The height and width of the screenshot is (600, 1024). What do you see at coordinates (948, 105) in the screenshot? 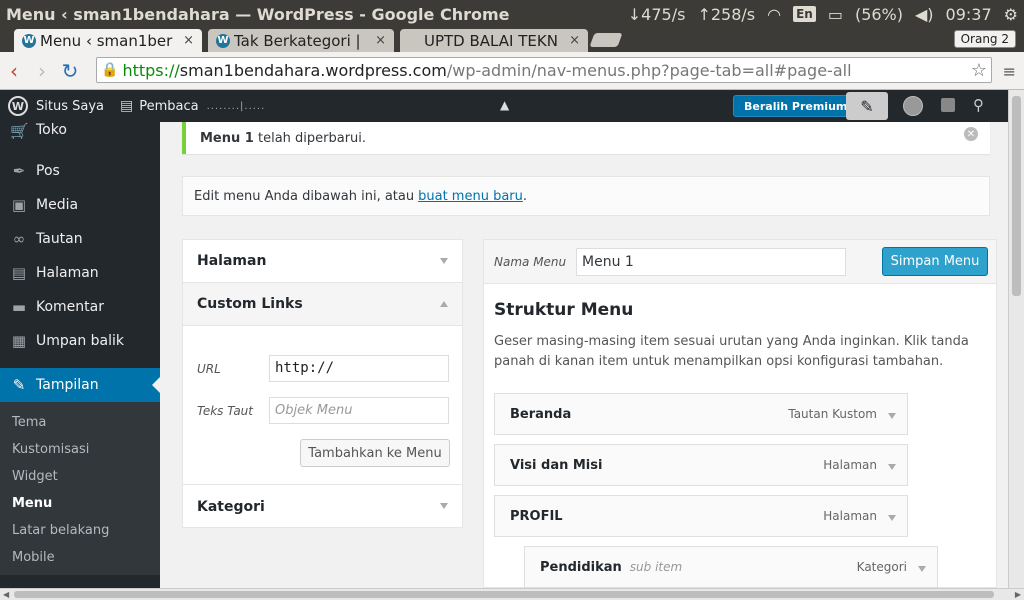
I see `notifications-icon` at bounding box center [948, 105].